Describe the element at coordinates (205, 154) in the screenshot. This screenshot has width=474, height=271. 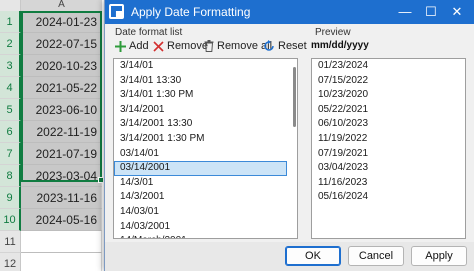
I see `format-item: 03/14/01` at that location.